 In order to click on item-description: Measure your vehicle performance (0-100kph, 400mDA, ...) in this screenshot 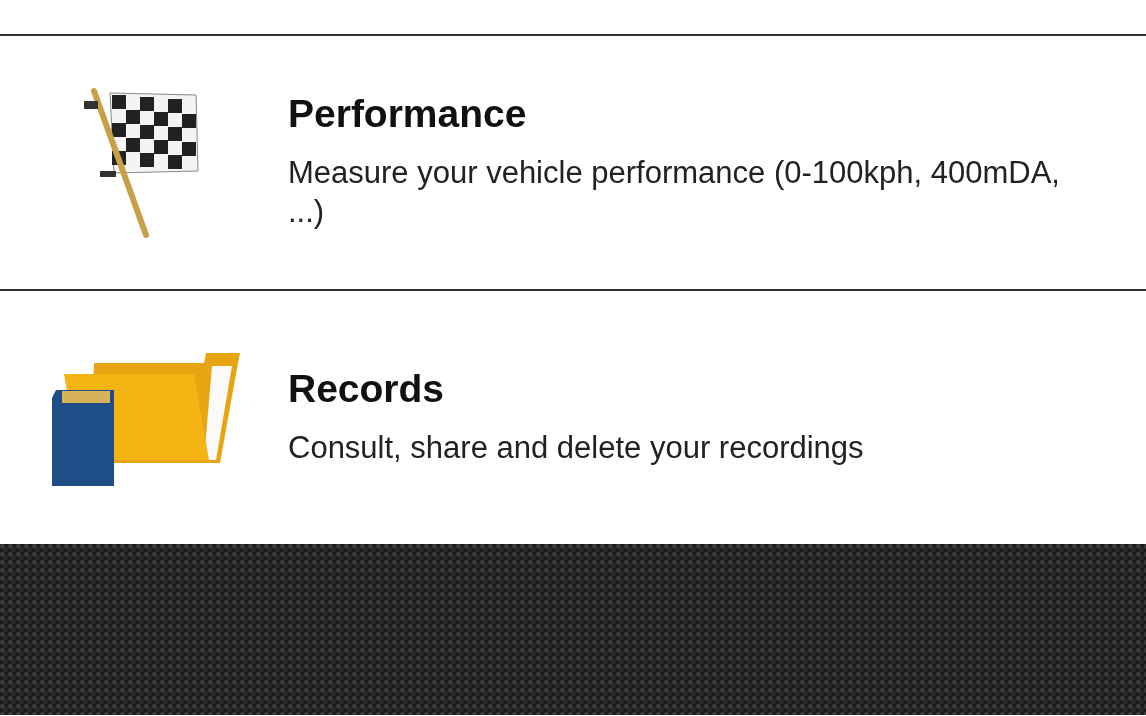, I will do `click(674, 192)`.